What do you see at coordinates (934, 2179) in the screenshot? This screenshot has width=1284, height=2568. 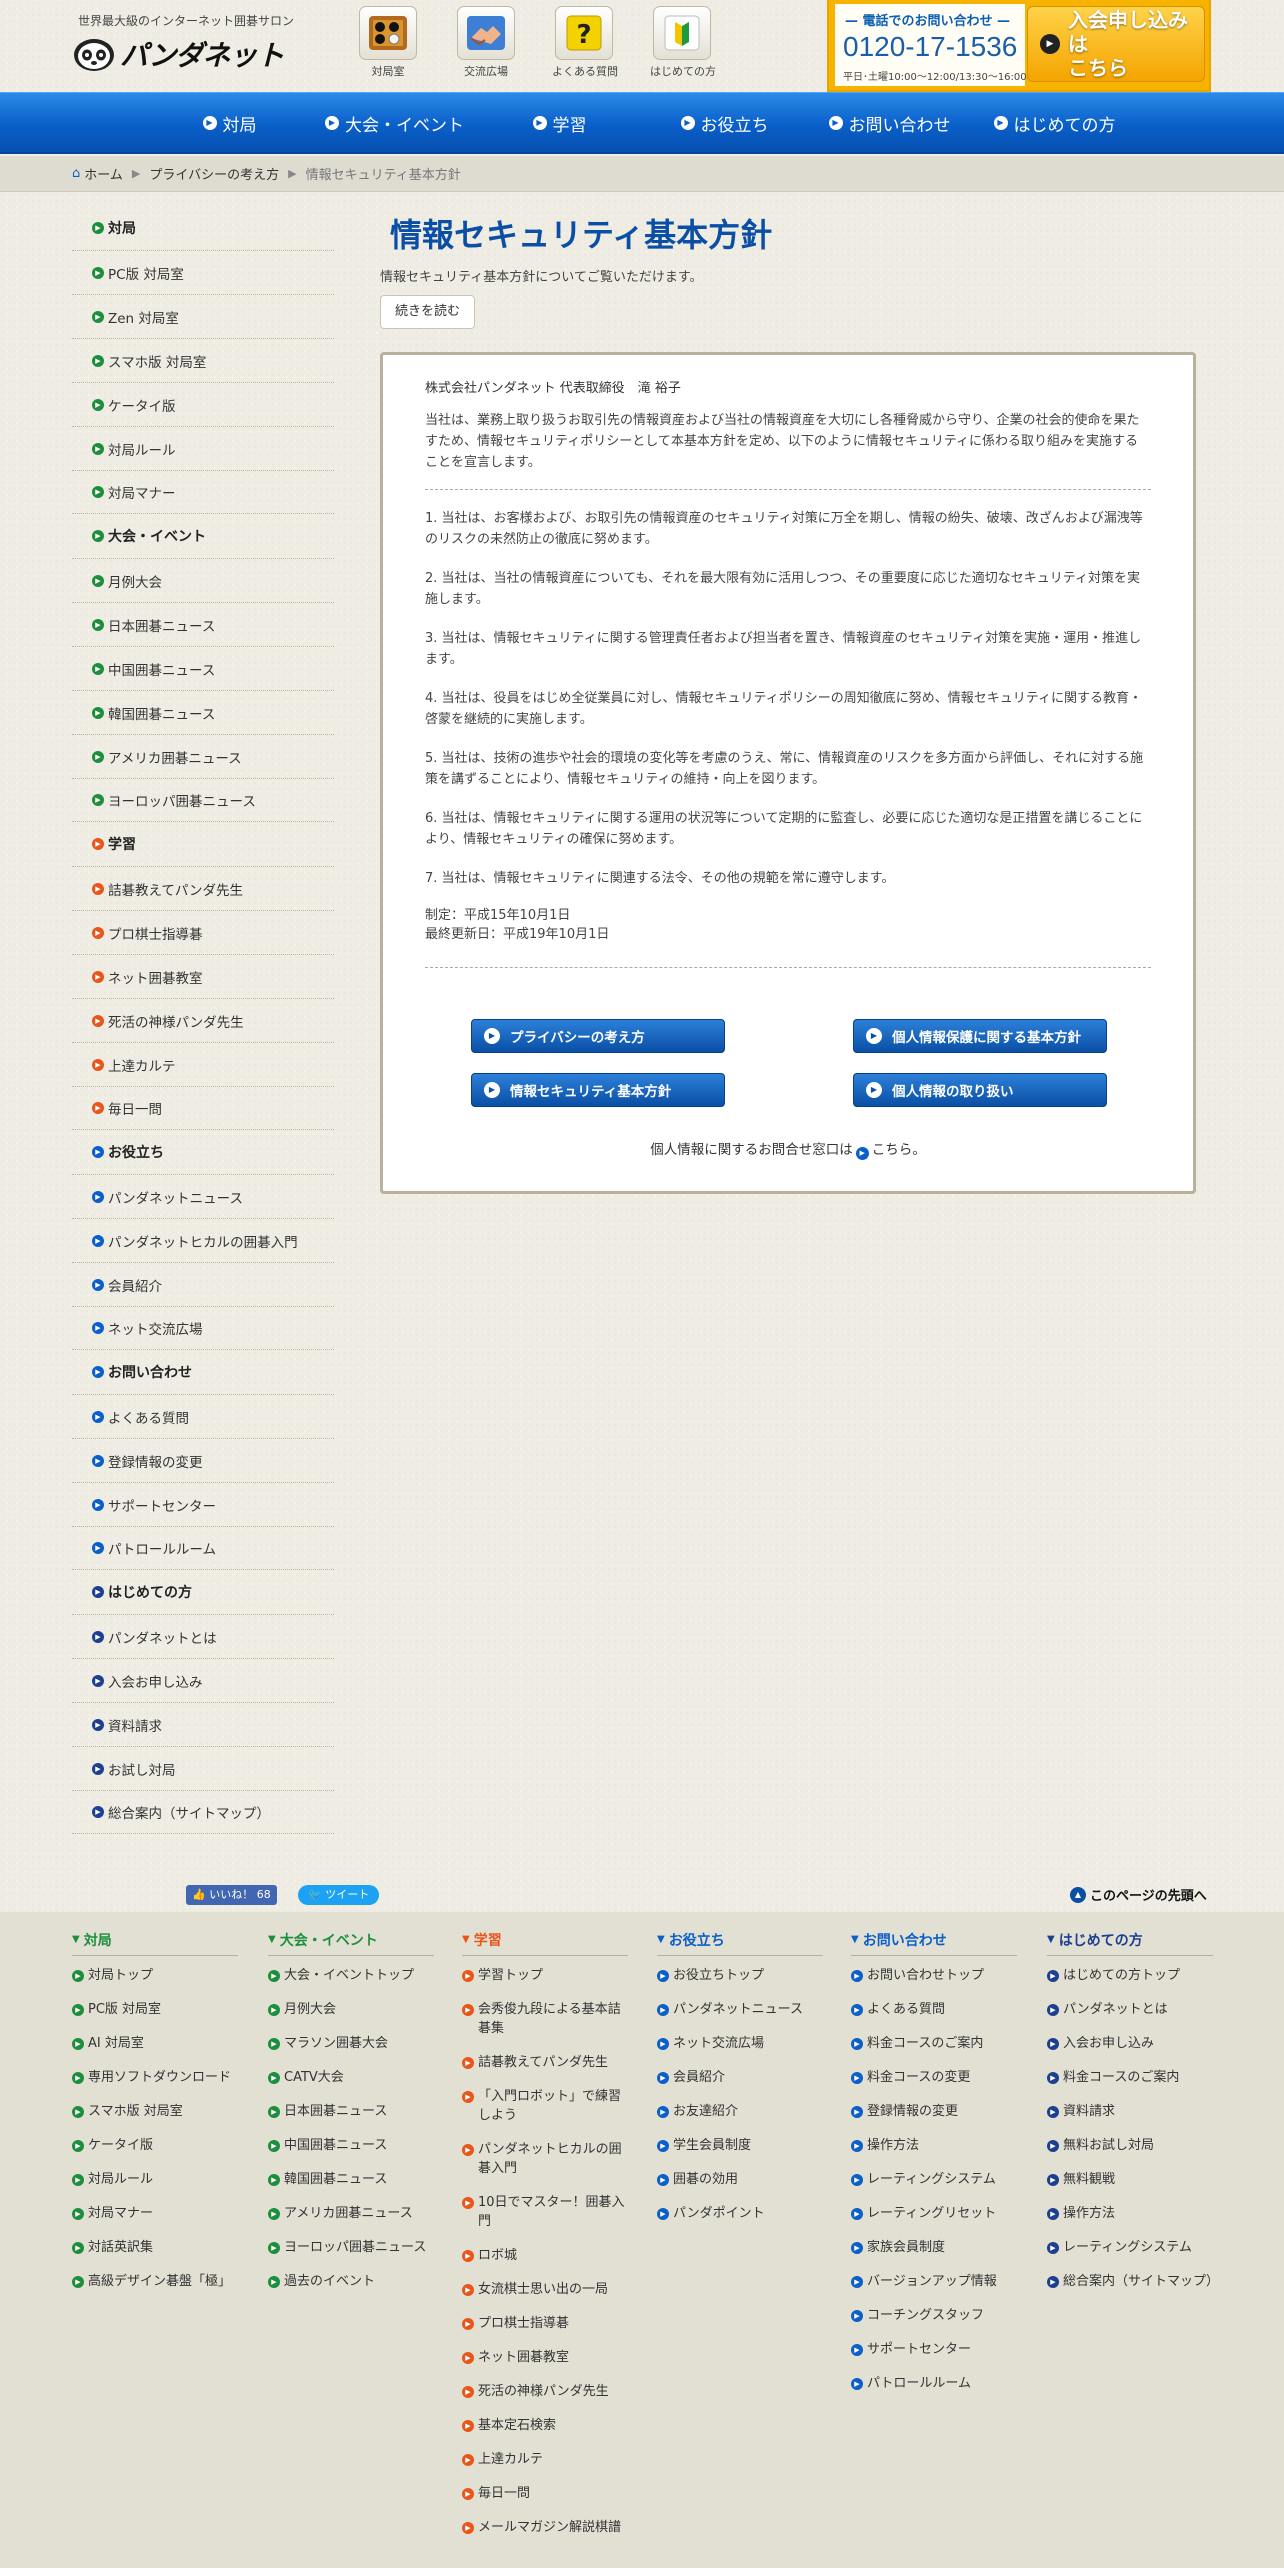 I see `footer-link: ▶ レーティングシステム` at bounding box center [934, 2179].